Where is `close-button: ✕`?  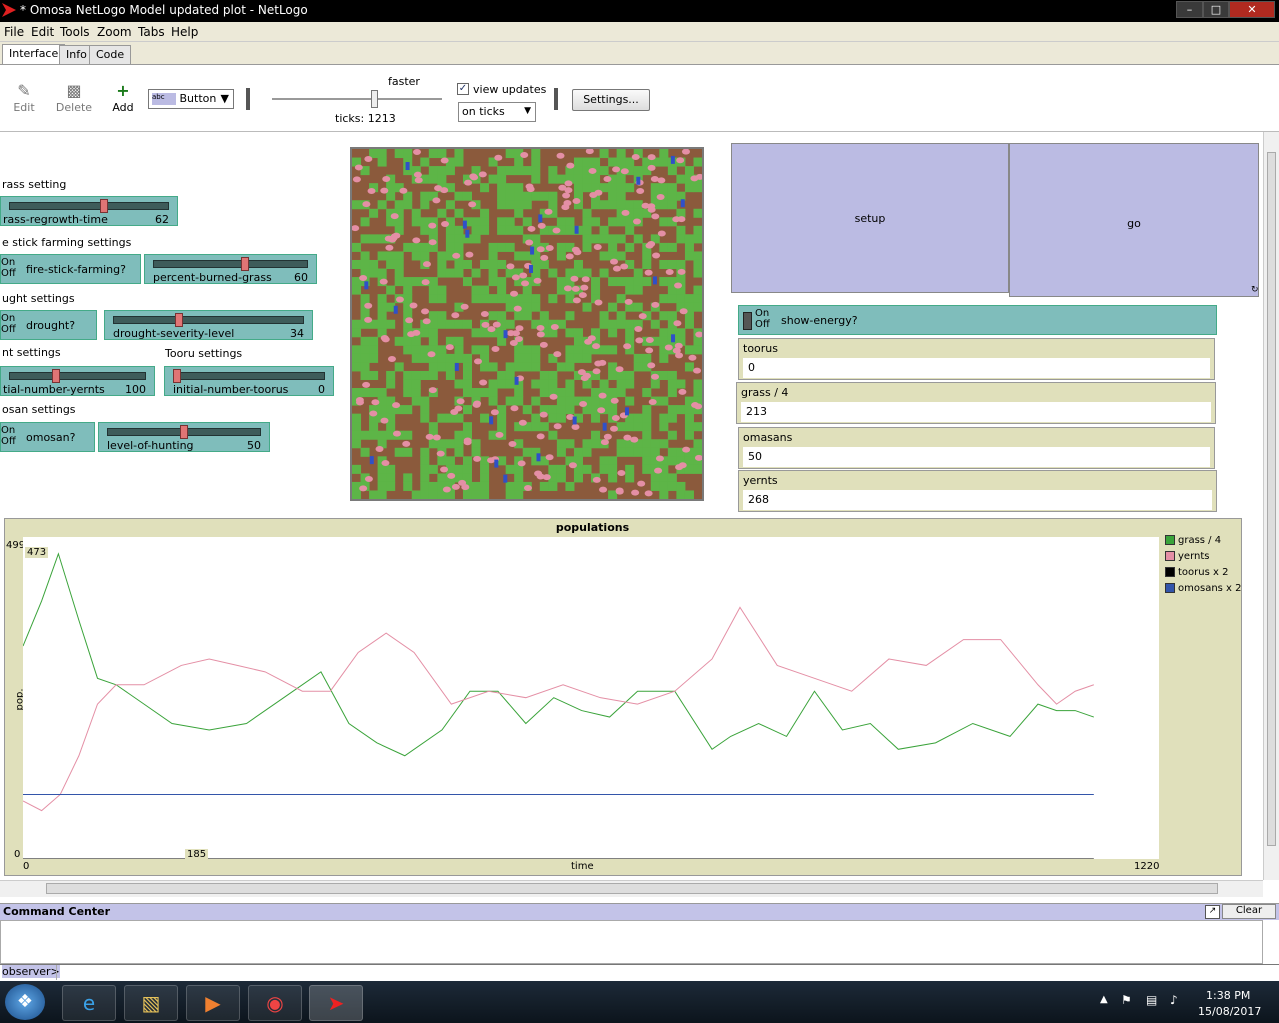
close-button: ✕ is located at coordinates (1252, 9).